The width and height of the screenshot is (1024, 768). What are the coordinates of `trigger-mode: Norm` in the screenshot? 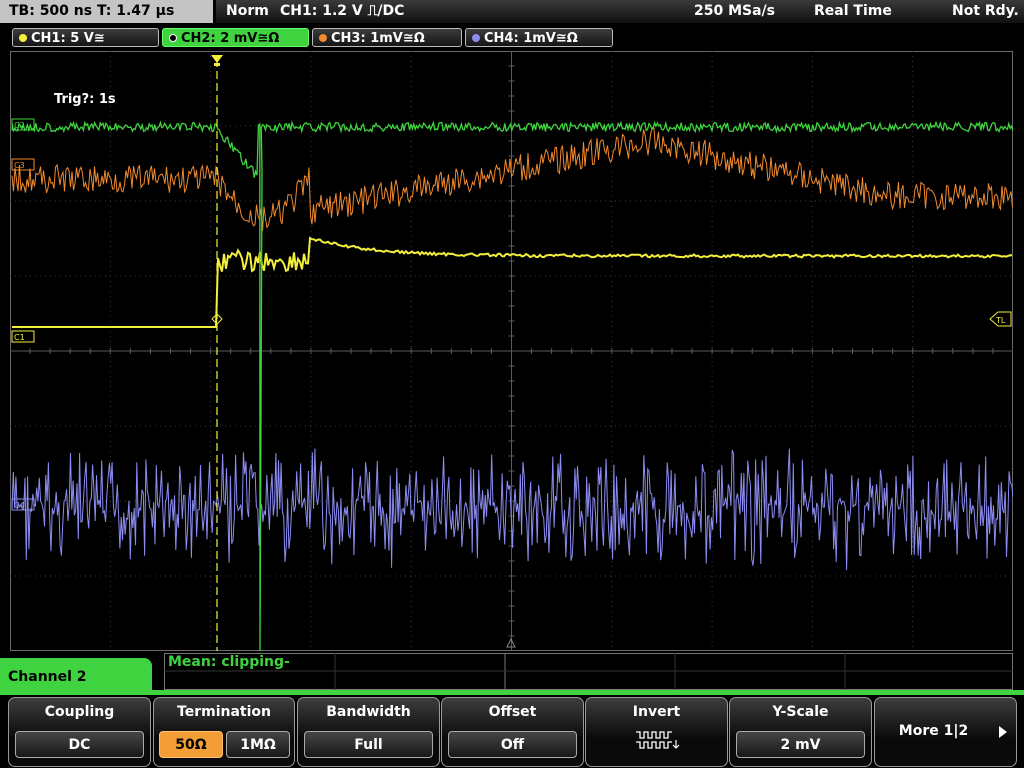 It's located at (247, 11).